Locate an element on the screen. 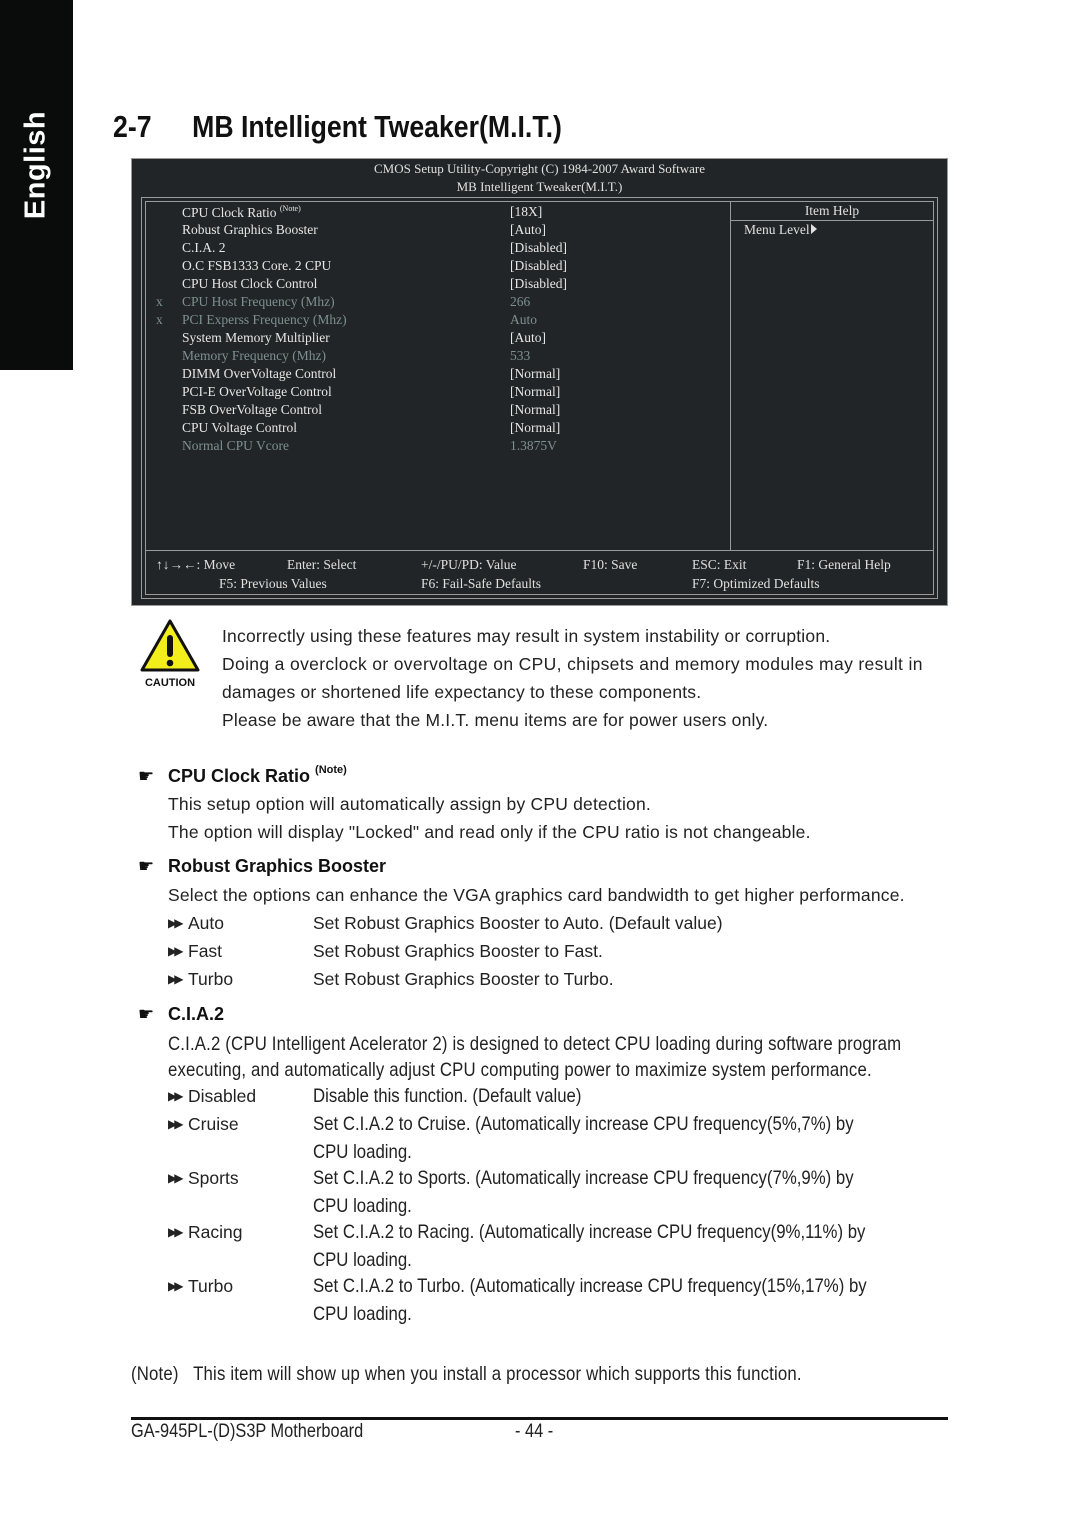 This screenshot has height=1529, width=1080. triangle-right-icon is located at coordinates (813, 229).